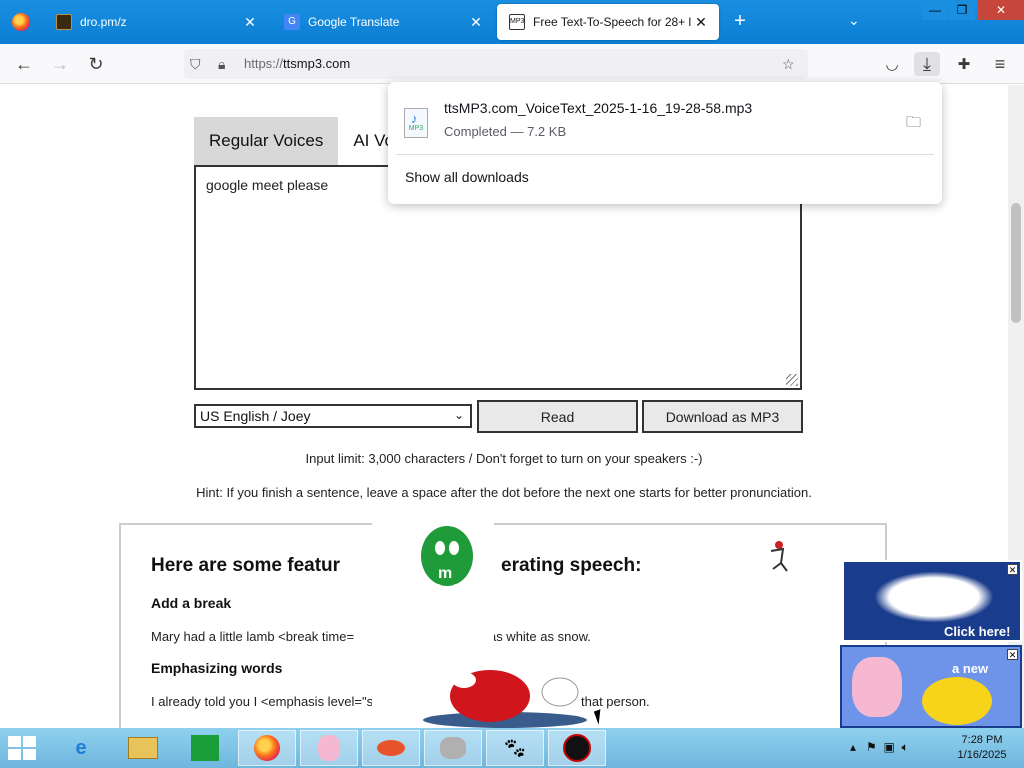  I want to click on pocket-button: ◡, so click(892, 64).